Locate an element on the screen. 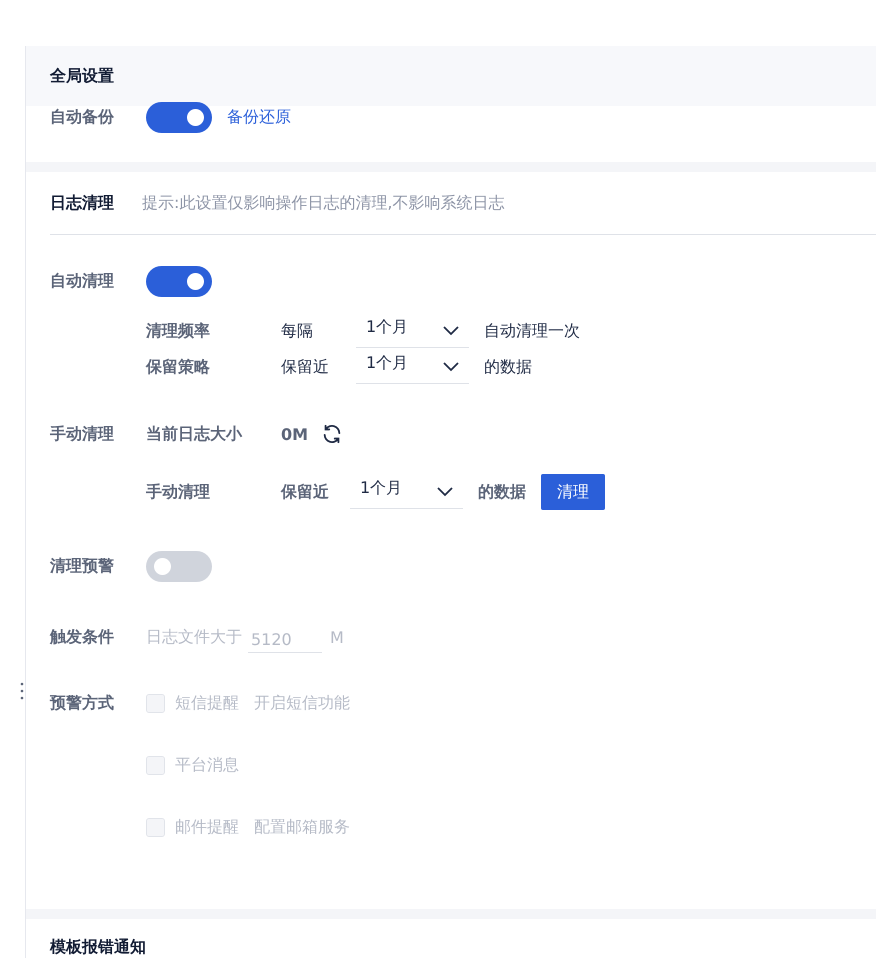 Image resolution: width=876 pixels, height=958 pixels. sub-label: 手动清理 is located at coordinates (178, 492).